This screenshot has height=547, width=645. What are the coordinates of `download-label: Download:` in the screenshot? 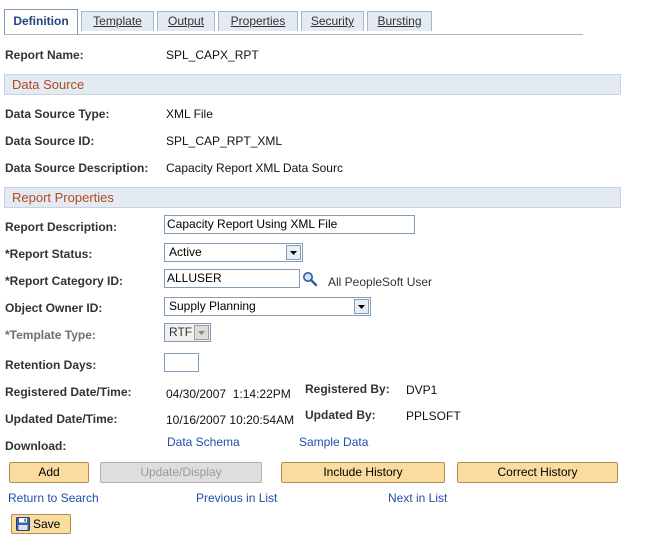 It's located at (36, 446).